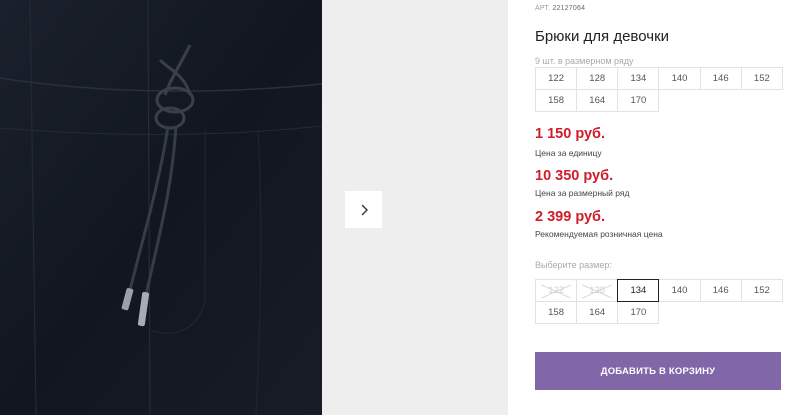  What do you see at coordinates (597, 100) in the screenshot?
I see `size-range-cell: 164` at bounding box center [597, 100].